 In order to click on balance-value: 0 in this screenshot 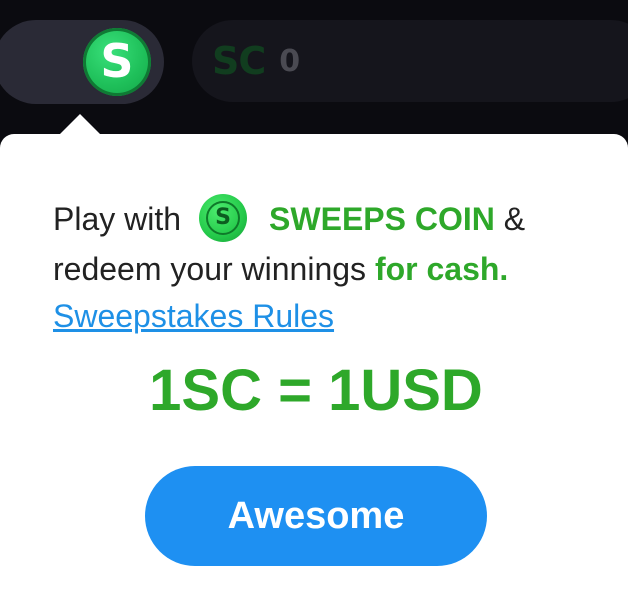, I will do `click(290, 61)`.